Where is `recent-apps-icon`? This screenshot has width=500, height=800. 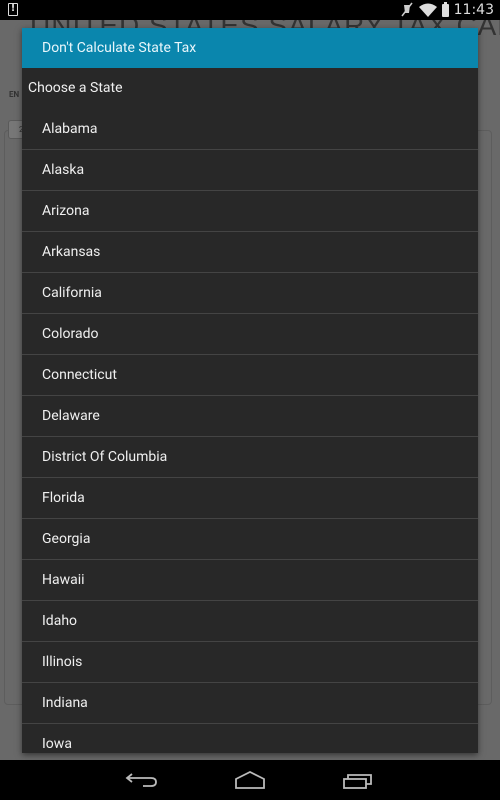
recent-apps-icon is located at coordinates (357, 781).